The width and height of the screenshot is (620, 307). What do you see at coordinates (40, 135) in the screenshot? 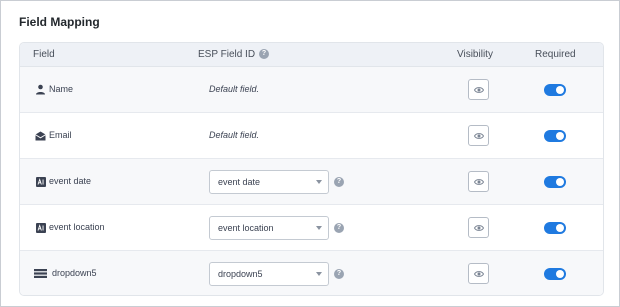
I see `envelope-icon` at bounding box center [40, 135].